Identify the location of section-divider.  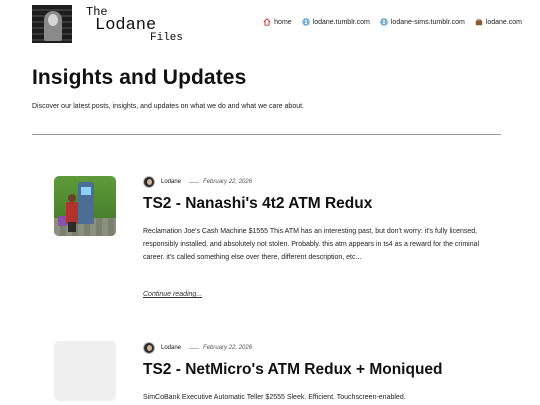
(266, 134).